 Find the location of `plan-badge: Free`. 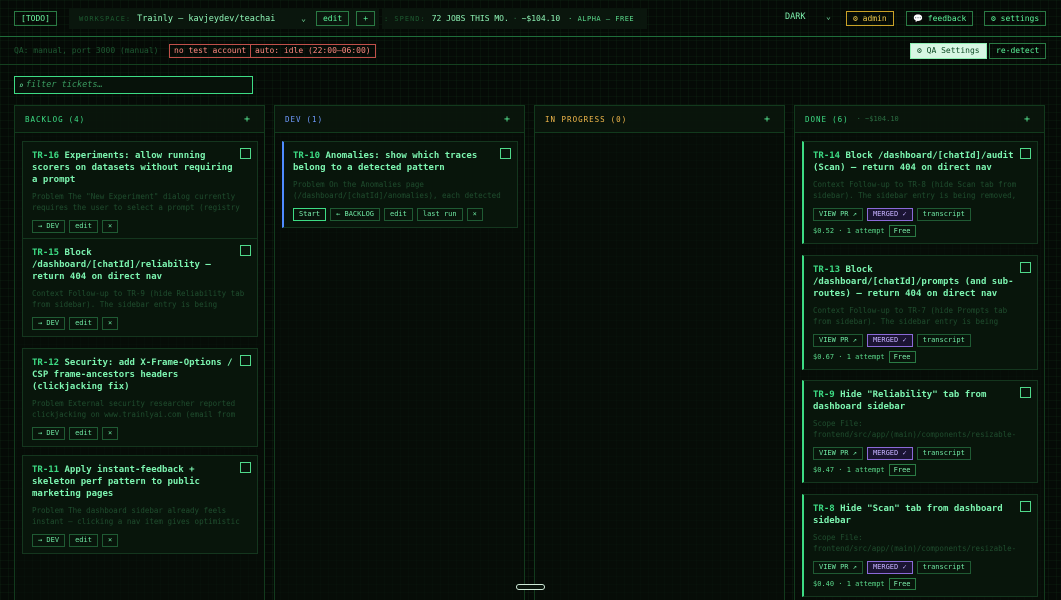

plan-badge: Free is located at coordinates (902, 470).